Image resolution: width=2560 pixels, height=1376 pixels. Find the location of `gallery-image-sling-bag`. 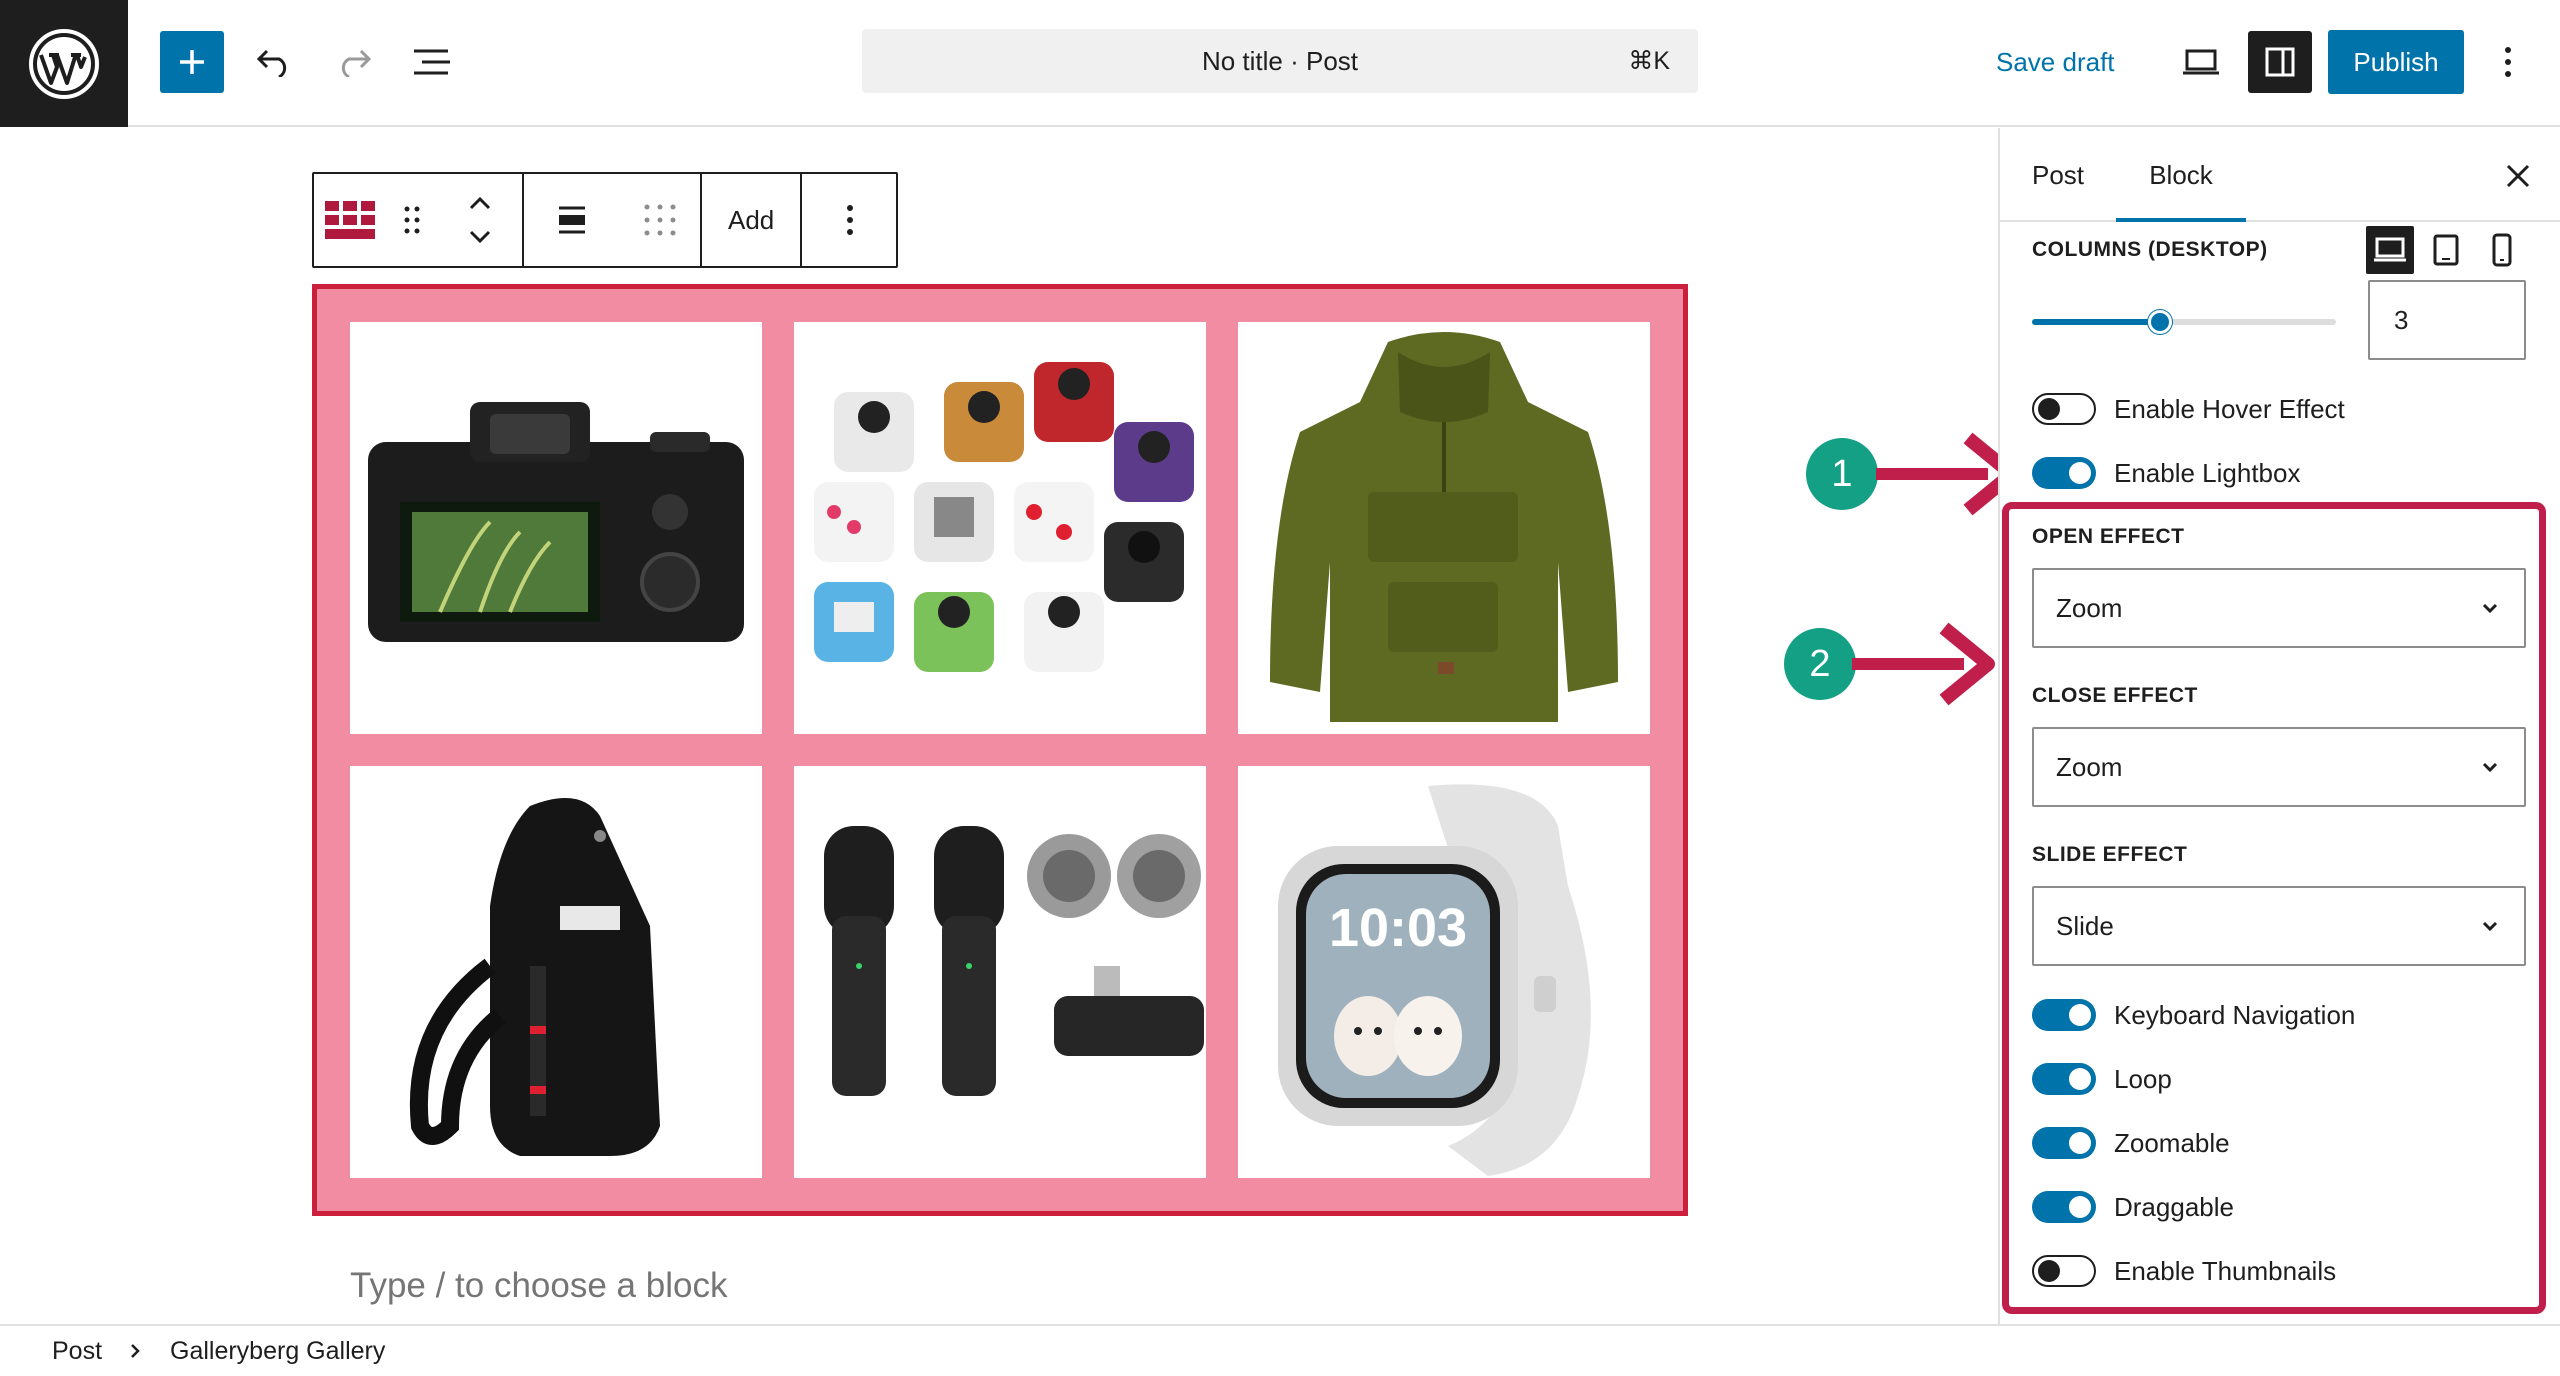

gallery-image-sling-bag is located at coordinates (556, 972).